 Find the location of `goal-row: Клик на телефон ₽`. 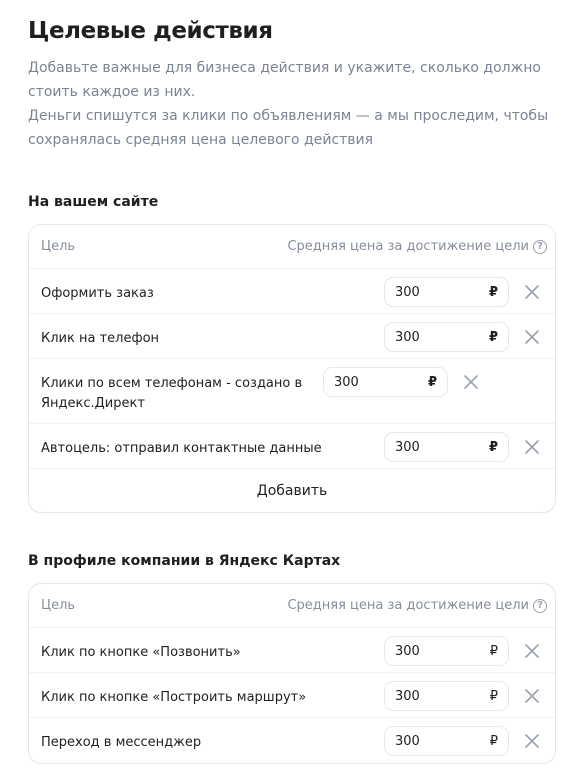

goal-row: Клик на телефон ₽ is located at coordinates (292, 336).